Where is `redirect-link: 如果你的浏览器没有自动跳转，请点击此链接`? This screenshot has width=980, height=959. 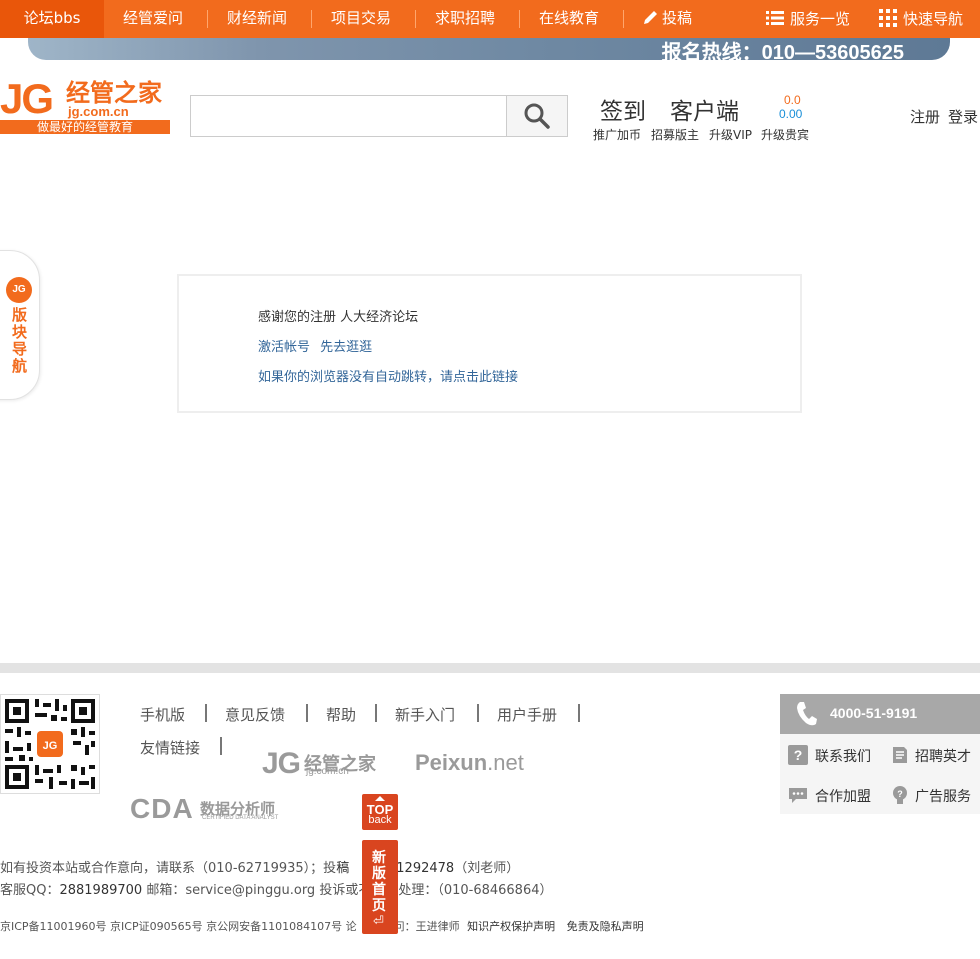 redirect-link: 如果你的浏览器没有自动跳转，请点击此链接 is located at coordinates (388, 375).